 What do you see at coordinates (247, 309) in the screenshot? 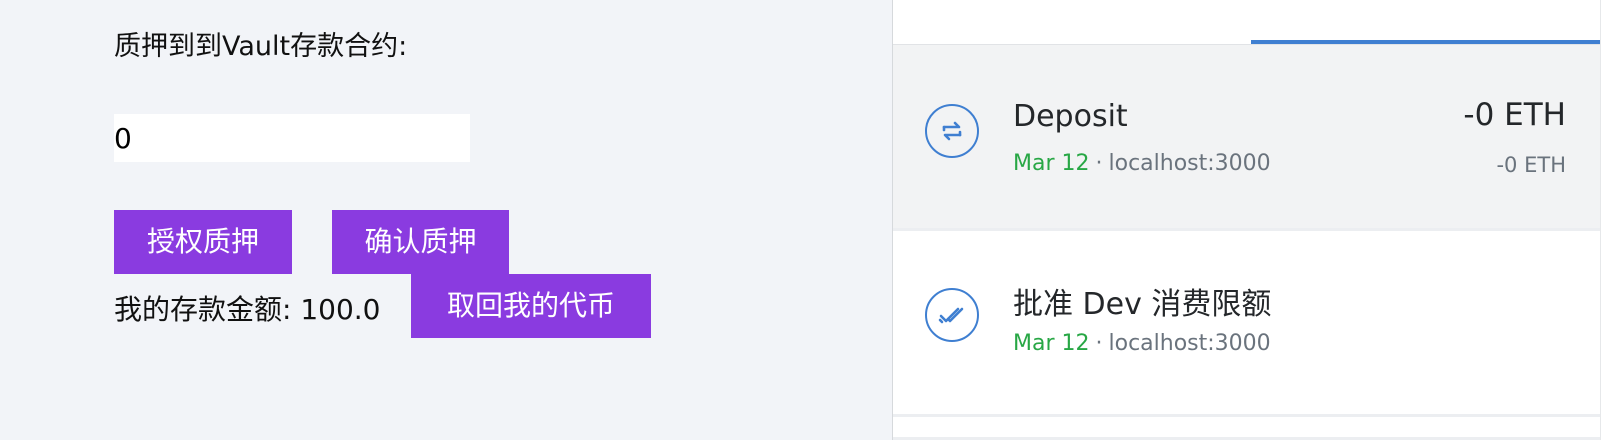
I see `deposit-amount-label: 我的存款金额: 100.0` at bounding box center [247, 309].